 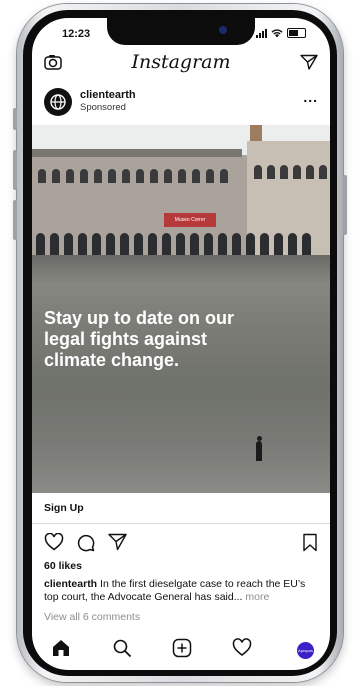 I want to click on status-icons, so click(x=281, y=33).